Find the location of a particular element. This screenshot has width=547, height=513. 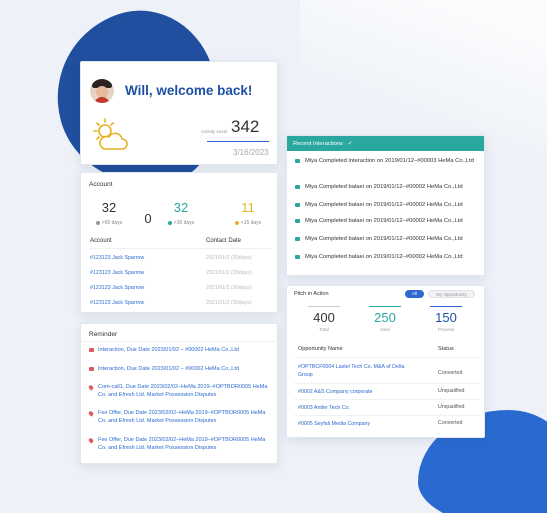

column-opportunity-name: Opportunity Name is located at coordinates (320, 349).